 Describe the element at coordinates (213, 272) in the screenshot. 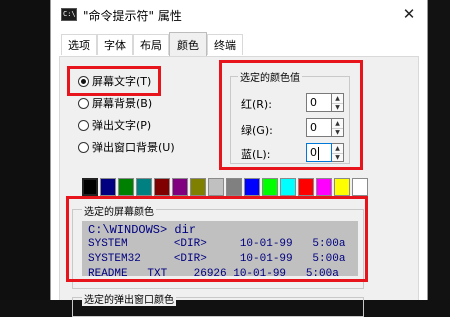

I see `preview-line: README TXT 26926 10-01-99 5:00a` at that location.